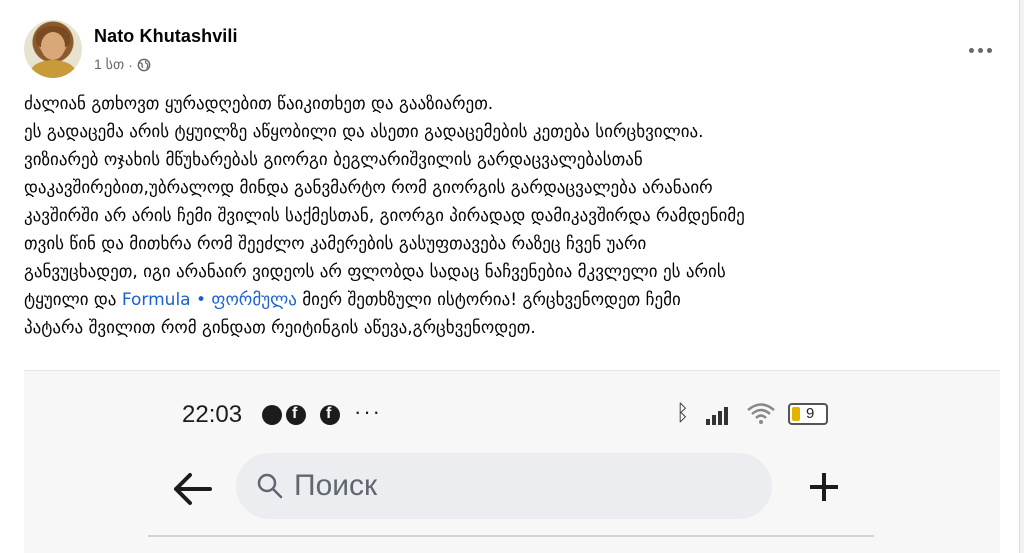 The height and width of the screenshot is (553, 1024). What do you see at coordinates (971, 50) in the screenshot?
I see `more-horizontal-icon` at bounding box center [971, 50].